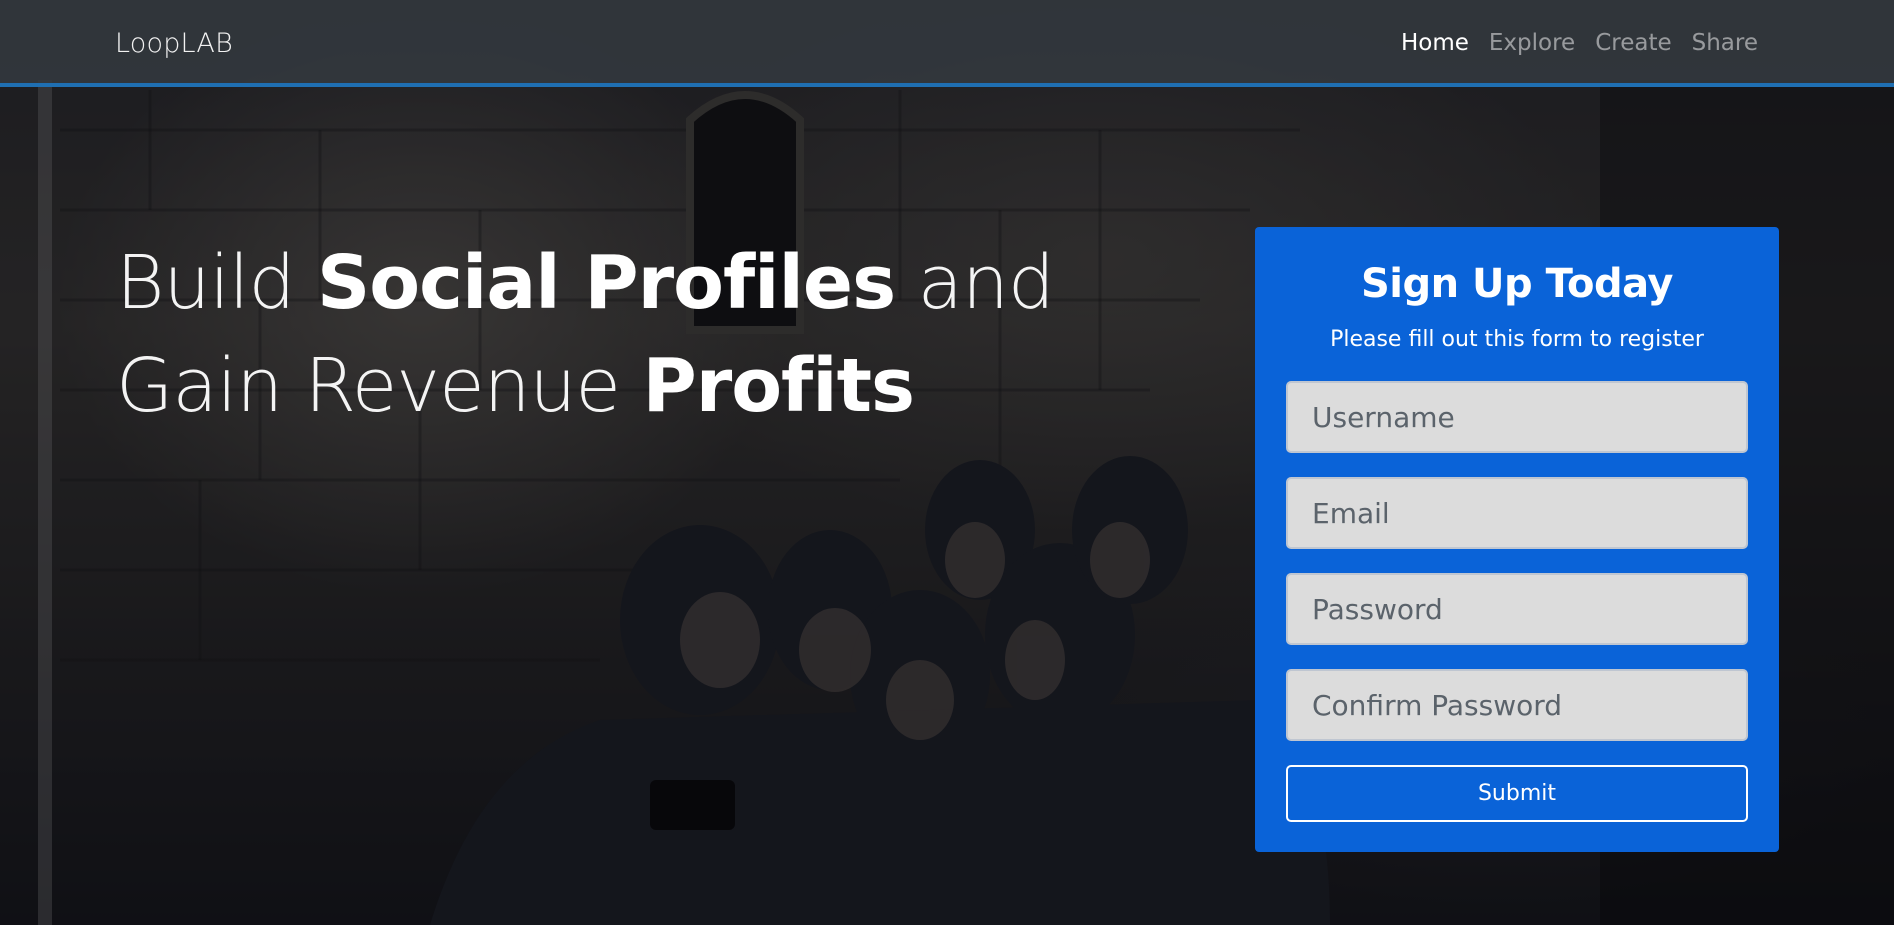 The image size is (1894, 925). What do you see at coordinates (1532, 43) in the screenshot?
I see `nav-link-explore: Explore` at bounding box center [1532, 43].